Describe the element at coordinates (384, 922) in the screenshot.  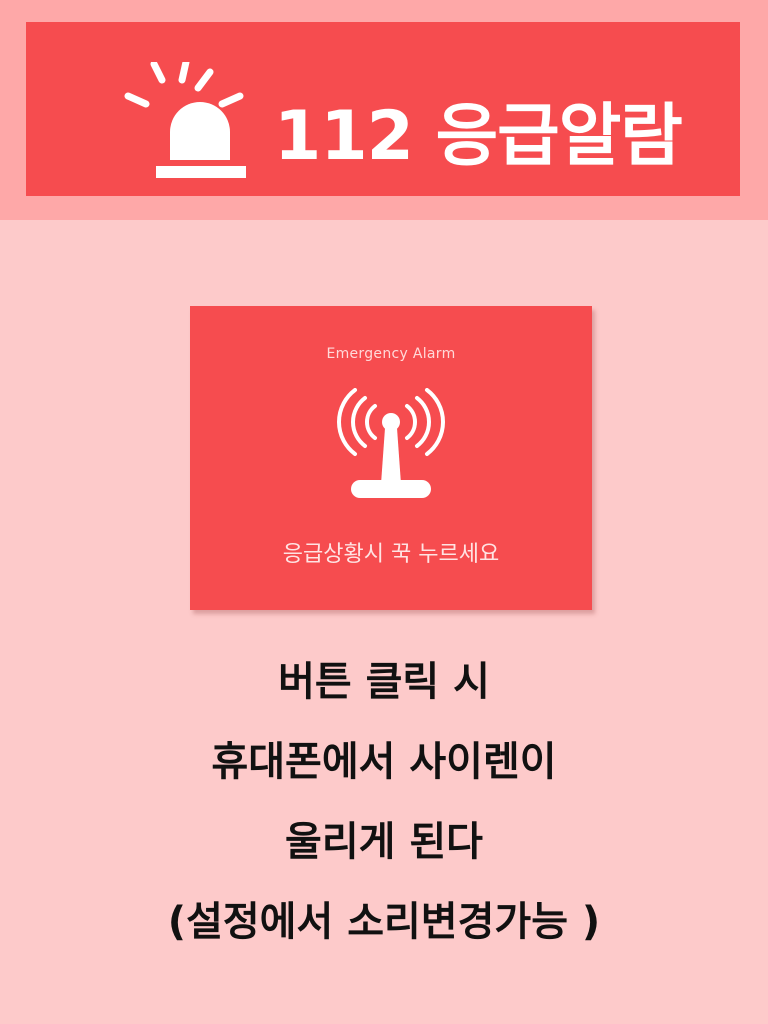
I see `description-line: (설정에서 소리변경가능 )` at that location.